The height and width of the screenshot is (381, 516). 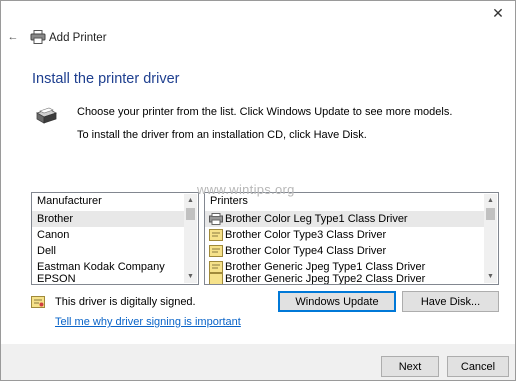 I want to click on signing-status: This driver is digitally signed., so click(x=125, y=302).